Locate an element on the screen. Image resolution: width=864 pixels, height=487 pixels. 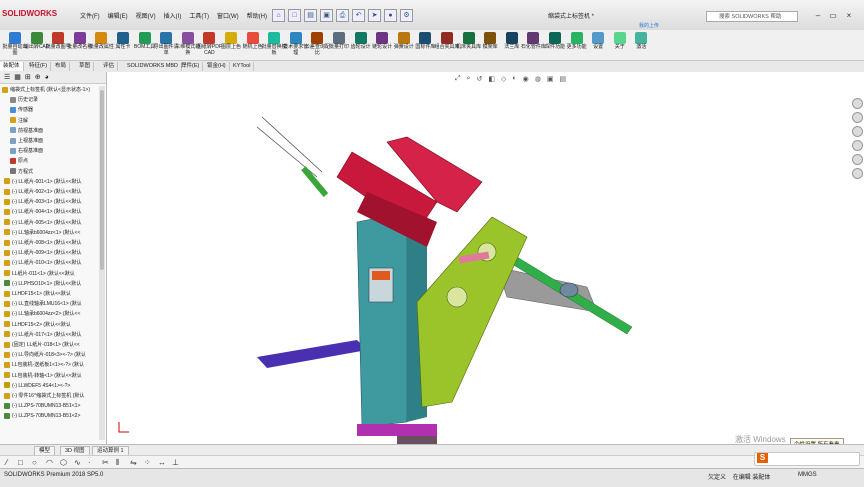
tree-item: (-) 零件16^缩袋式上标签机 (默认 is located at coordinates (52, 396).